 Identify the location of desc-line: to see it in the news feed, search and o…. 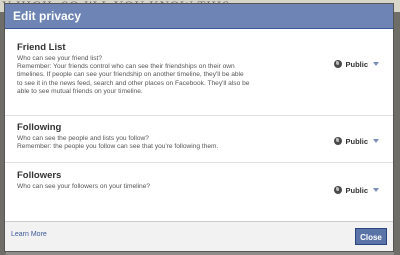
(133, 83).